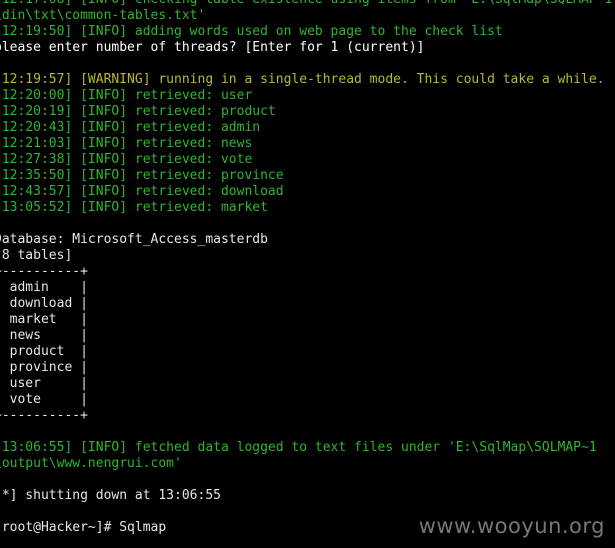 This screenshot has height=548, width=615. Describe the element at coordinates (307, 384) in the screenshot. I see `terminal-line: | user |` at that location.